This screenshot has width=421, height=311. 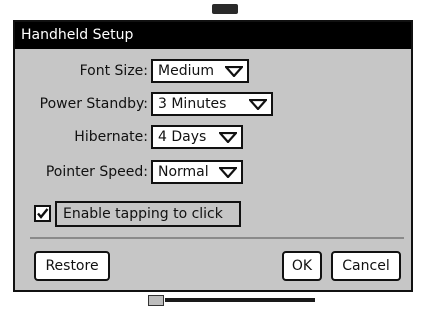 What do you see at coordinates (182, 137) in the screenshot?
I see `hibernate-value: 4 Days` at bounding box center [182, 137].